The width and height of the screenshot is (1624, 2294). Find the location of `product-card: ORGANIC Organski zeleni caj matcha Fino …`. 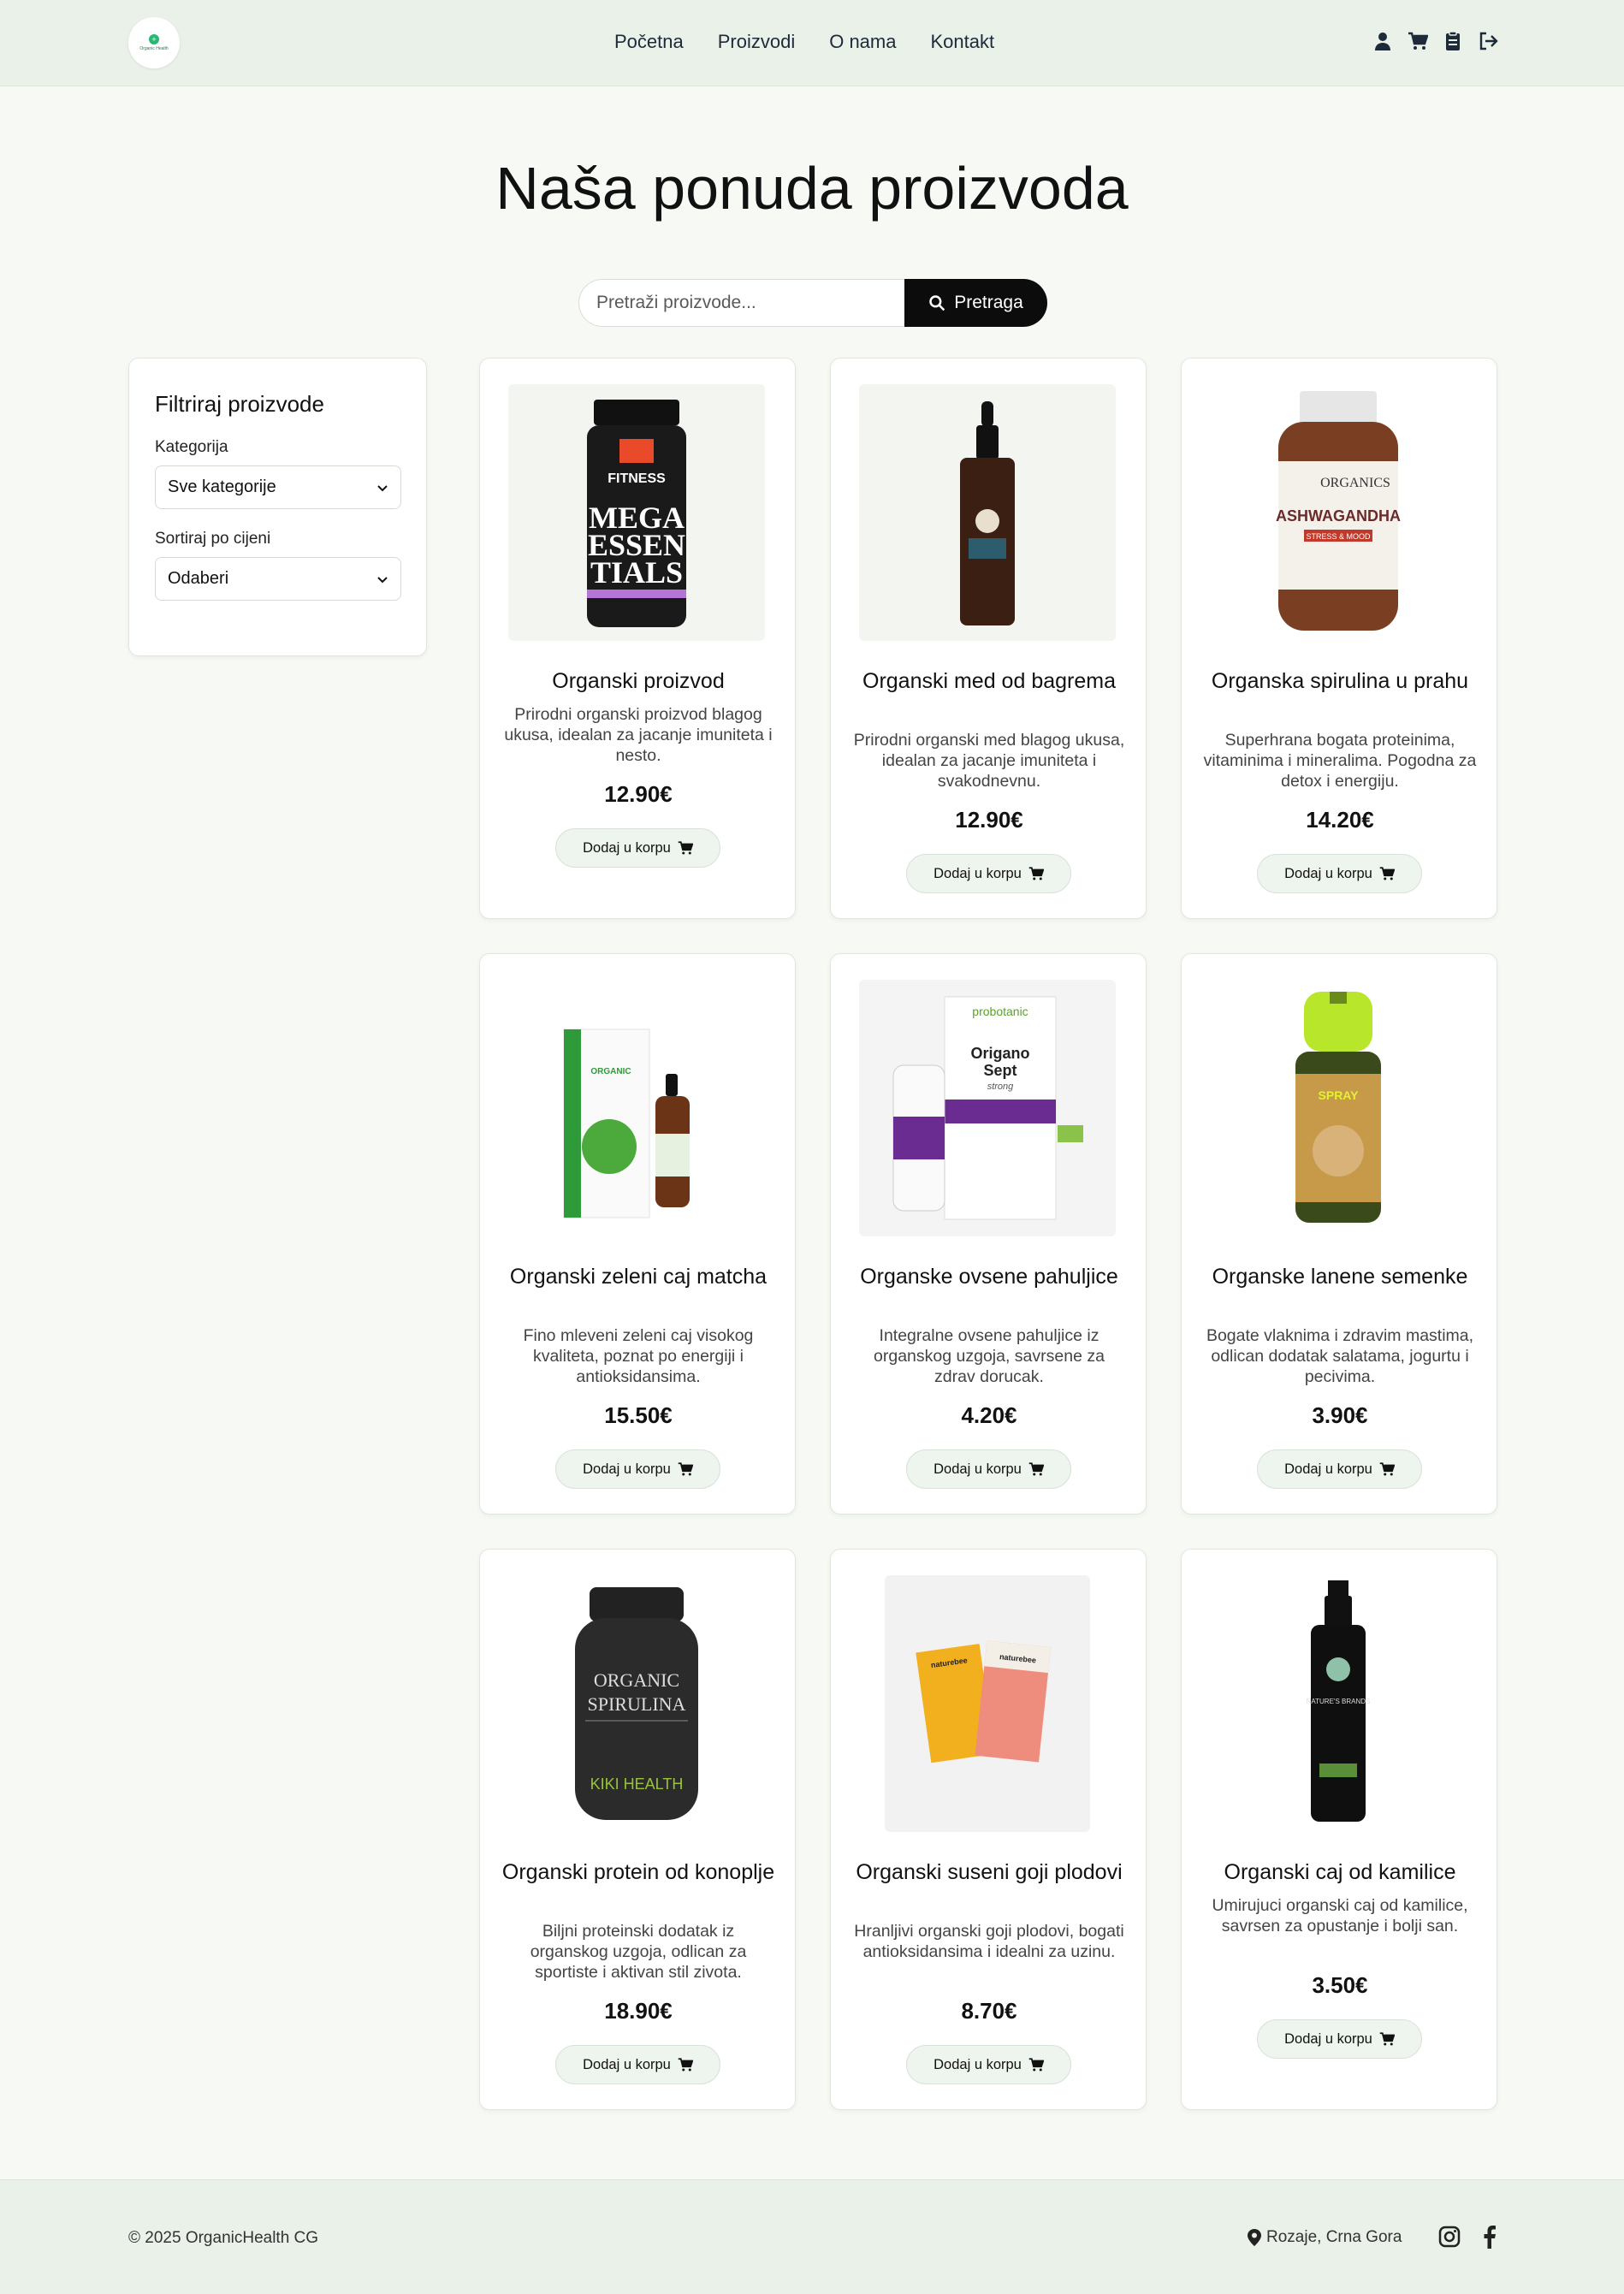

product-card: ORGANIC Organski zeleni caj matcha Fino … is located at coordinates (637, 1234).